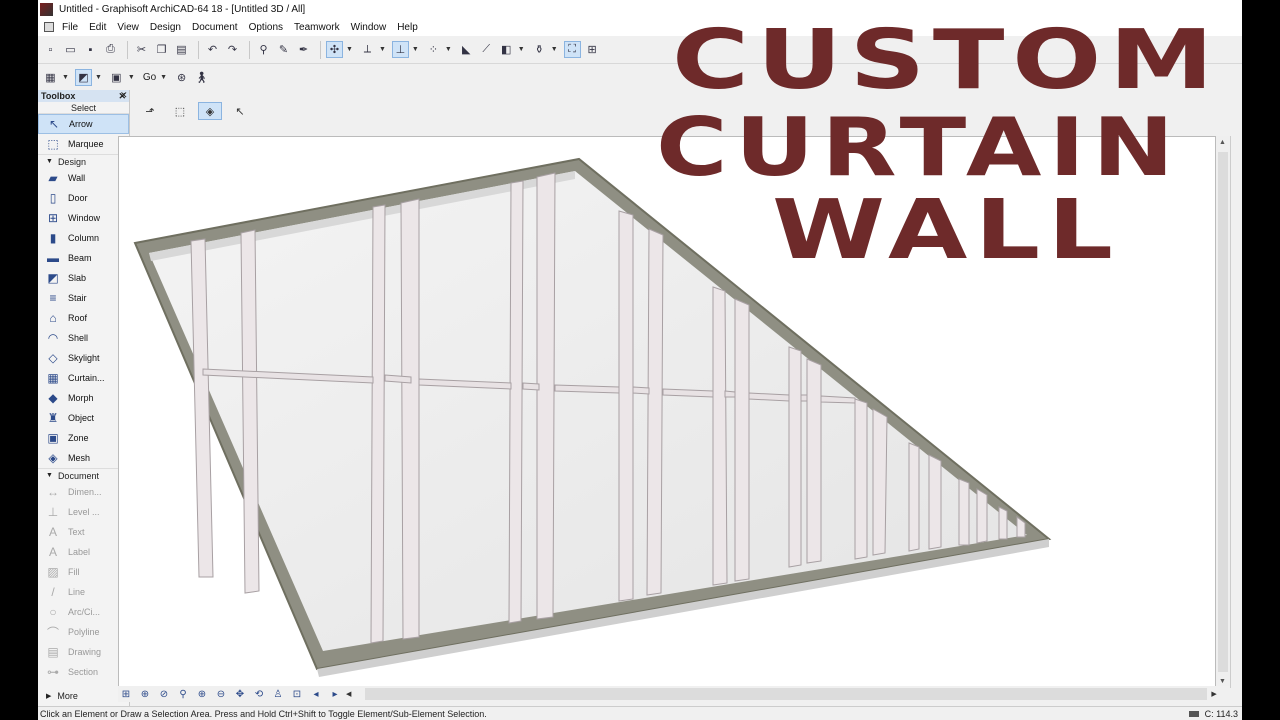 This screenshot has height=720, width=1280. Describe the element at coordinates (303, 49) in the screenshot. I see `syringe-icon: ✒` at that location.